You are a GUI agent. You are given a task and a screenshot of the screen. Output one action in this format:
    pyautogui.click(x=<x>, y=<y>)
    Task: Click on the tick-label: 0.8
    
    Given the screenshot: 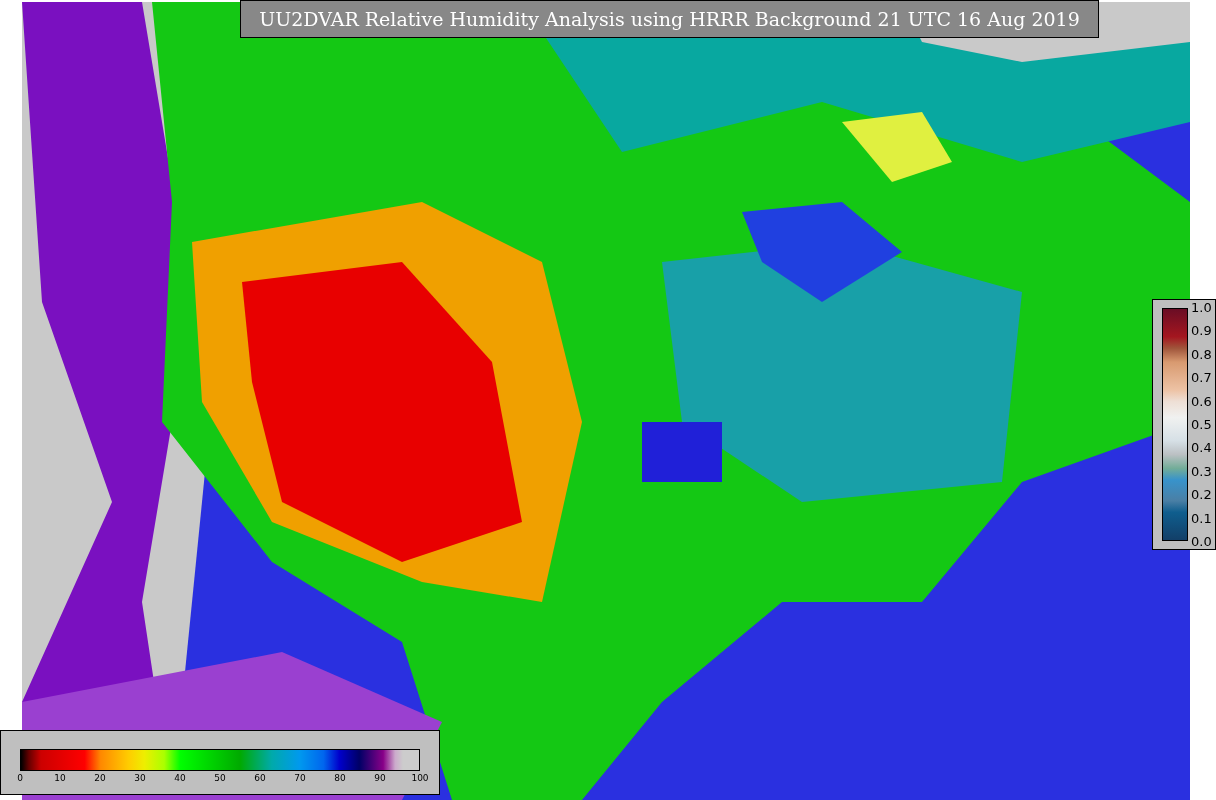 What is the action you would take?
    pyautogui.click(x=1201, y=354)
    